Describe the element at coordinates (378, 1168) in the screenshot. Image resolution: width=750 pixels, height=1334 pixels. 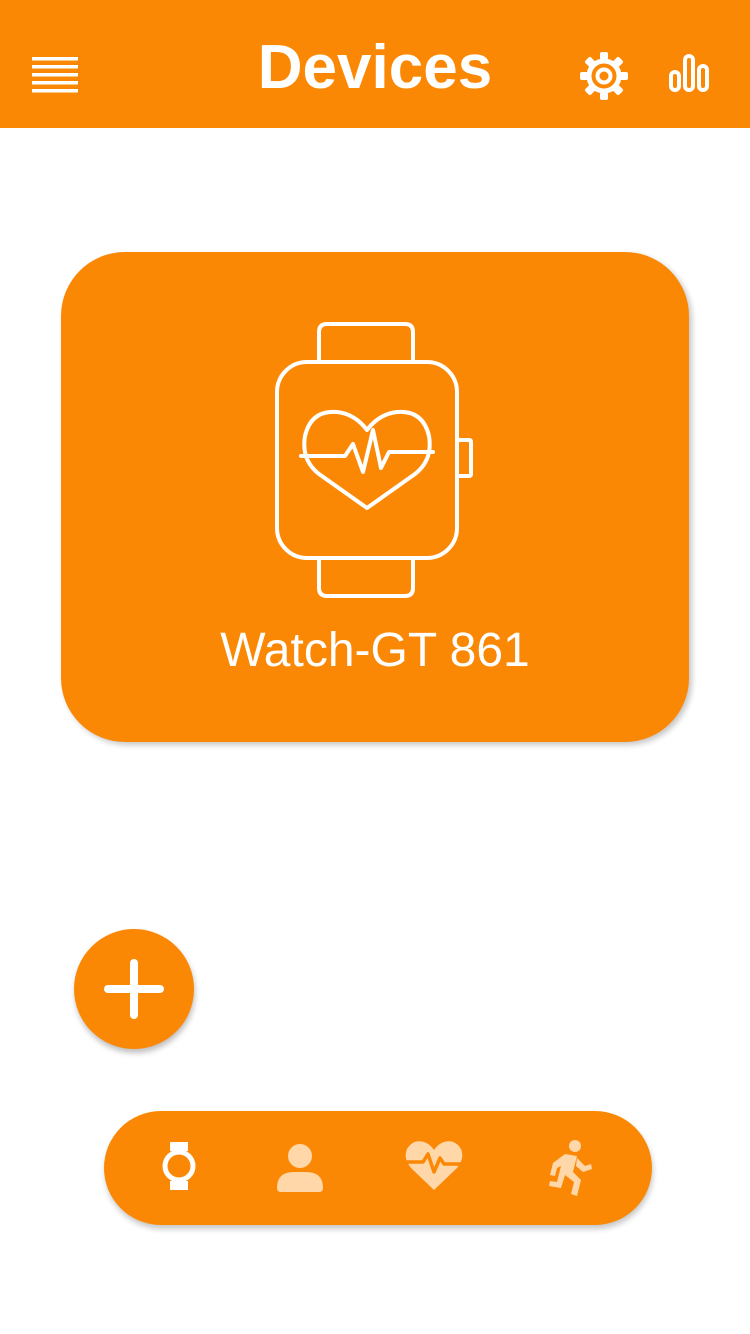
I see `bottom-navigation` at that location.